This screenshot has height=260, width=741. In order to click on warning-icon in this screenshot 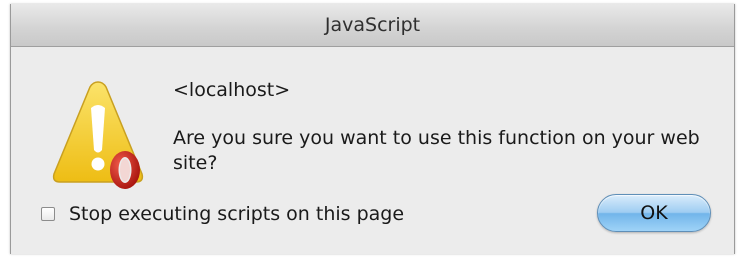, I will do `click(98, 135)`.